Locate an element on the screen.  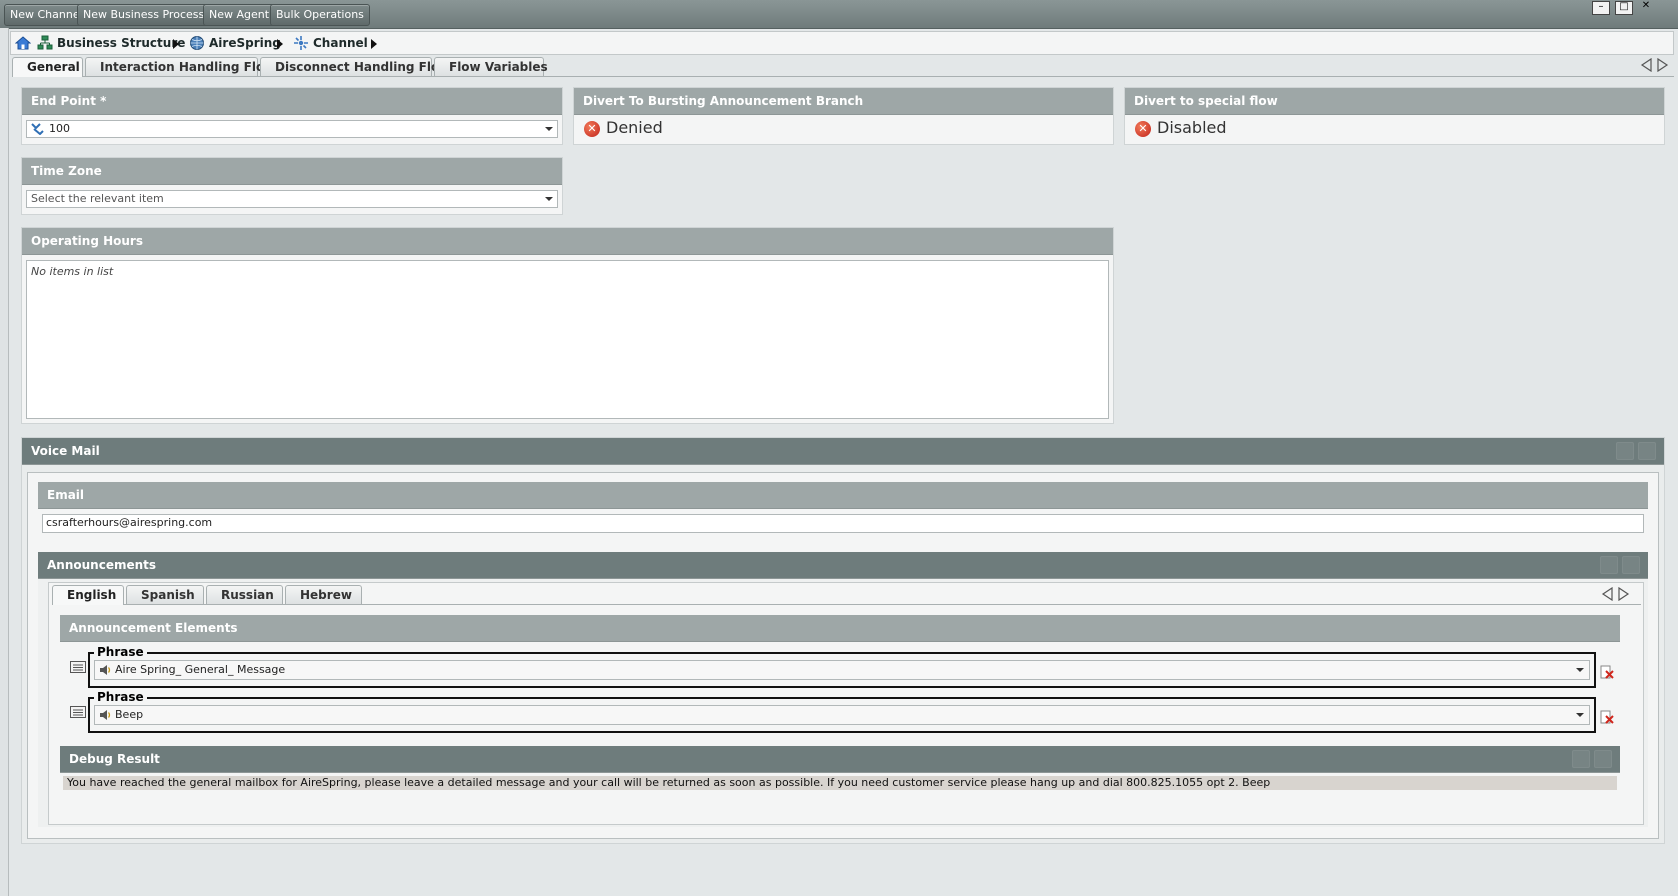
end-point-select: 100 is located at coordinates (292, 129).